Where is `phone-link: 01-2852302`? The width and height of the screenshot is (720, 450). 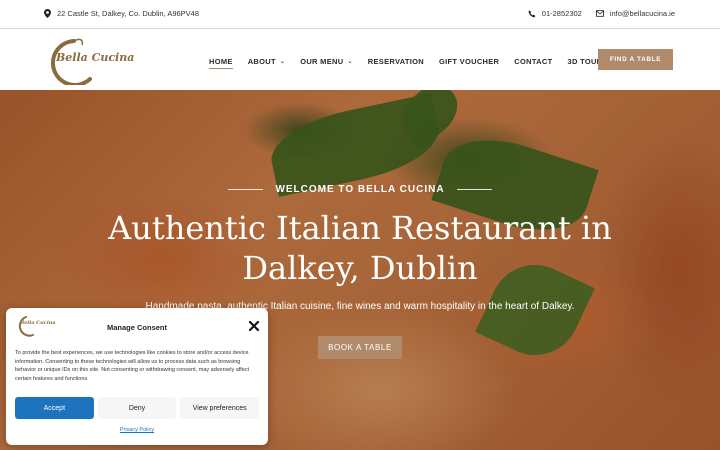 phone-link: 01-2852302 is located at coordinates (555, 13).